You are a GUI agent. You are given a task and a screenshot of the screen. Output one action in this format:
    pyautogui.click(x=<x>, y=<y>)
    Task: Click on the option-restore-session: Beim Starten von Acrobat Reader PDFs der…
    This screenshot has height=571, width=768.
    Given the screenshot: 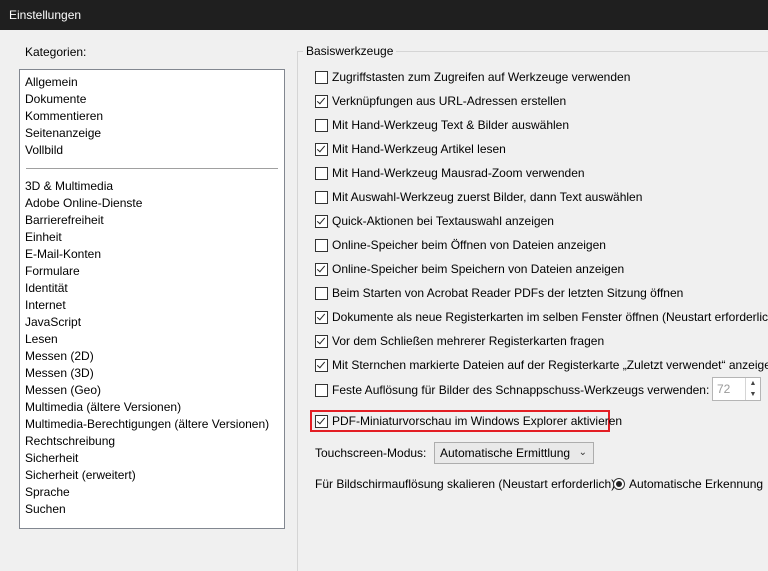 What is the action you would take?
    pyautogui.click(x=499, y=293)
    